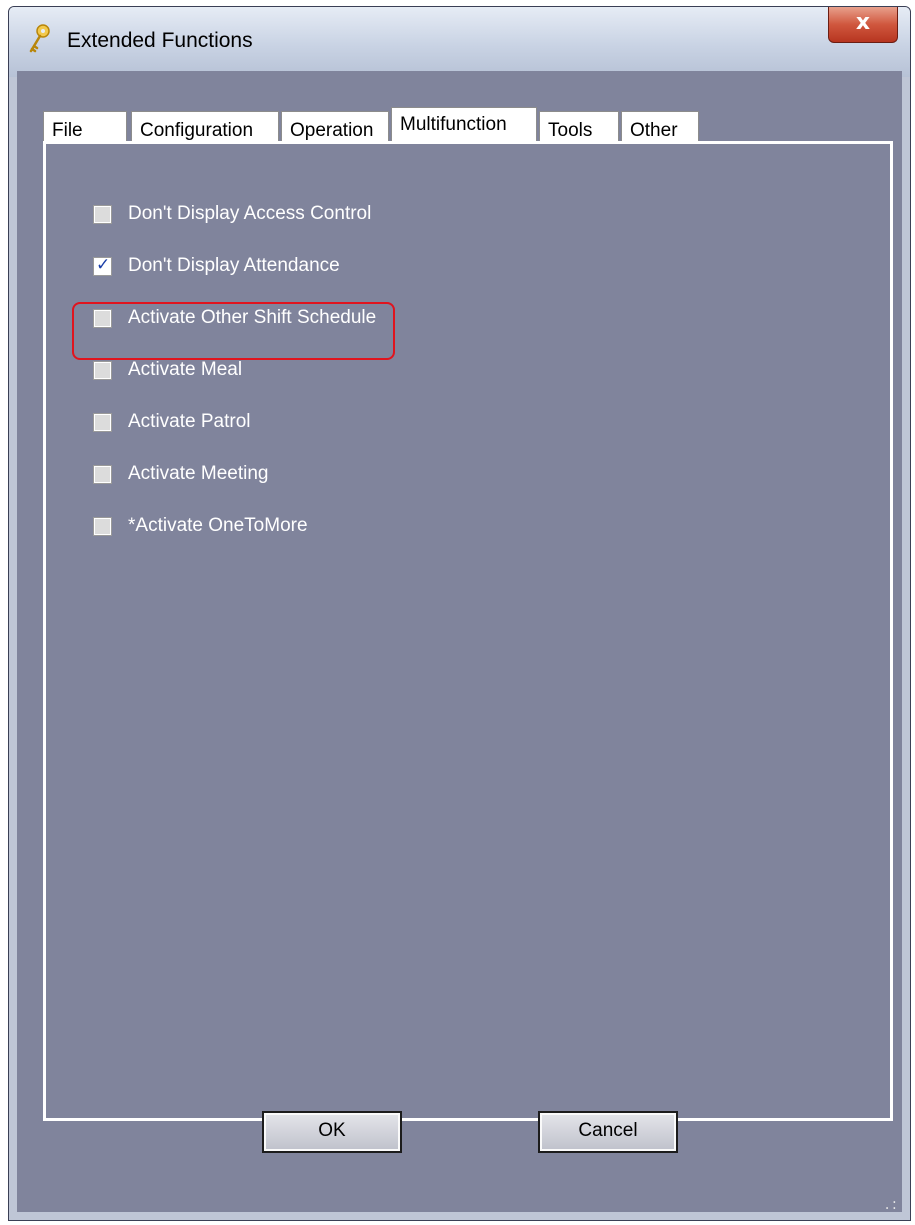  Describe the element at coordinates (250, 213) in the screenshot. I see `option-label: Don't Display Access Control` at that location.